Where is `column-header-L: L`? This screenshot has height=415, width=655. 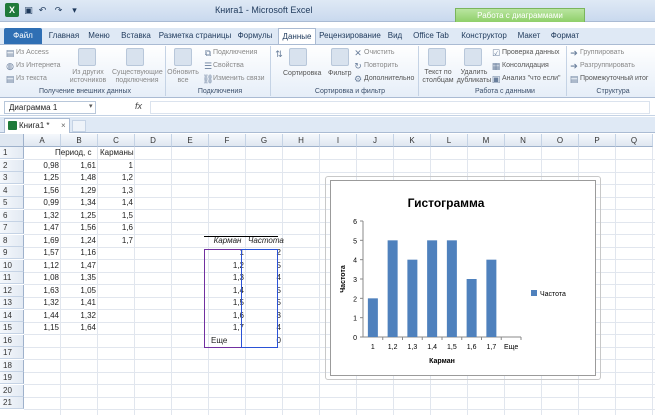
column-header-L: L is located at coordinates (449, 140).